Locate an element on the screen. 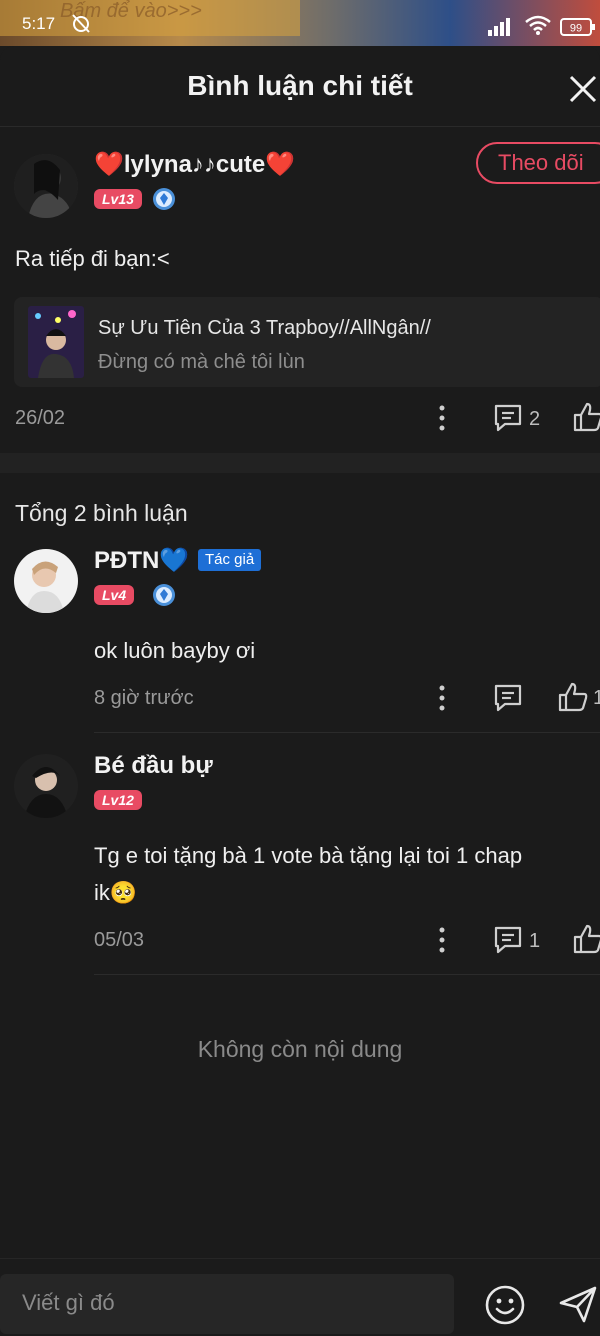  comment-date: 05/03 is located at coordinates (119, 940).